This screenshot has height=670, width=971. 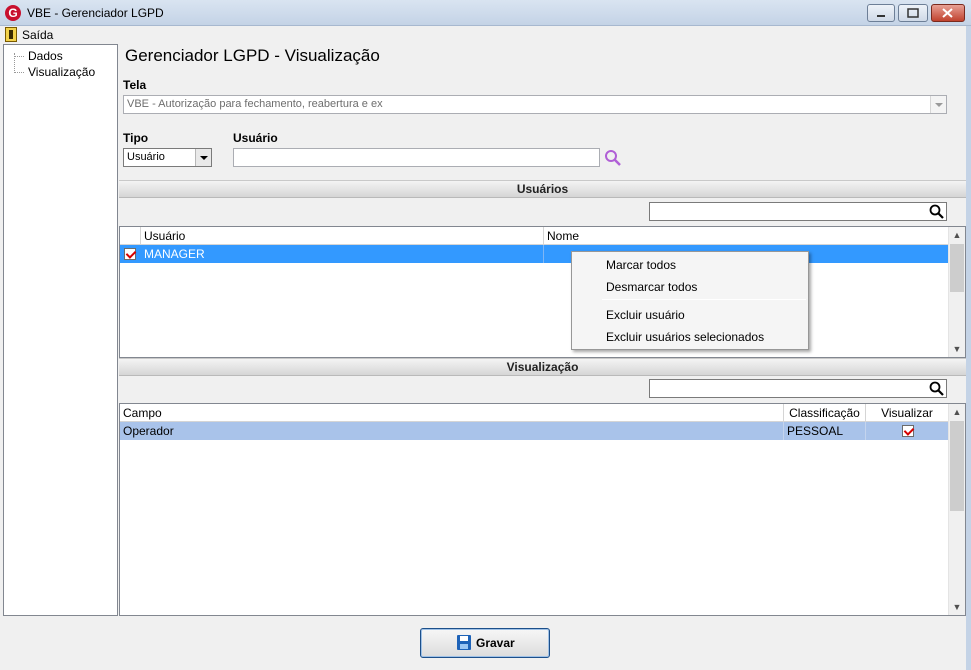 I want to click on tipo-label: Tipo, so click(x=136, y=138).